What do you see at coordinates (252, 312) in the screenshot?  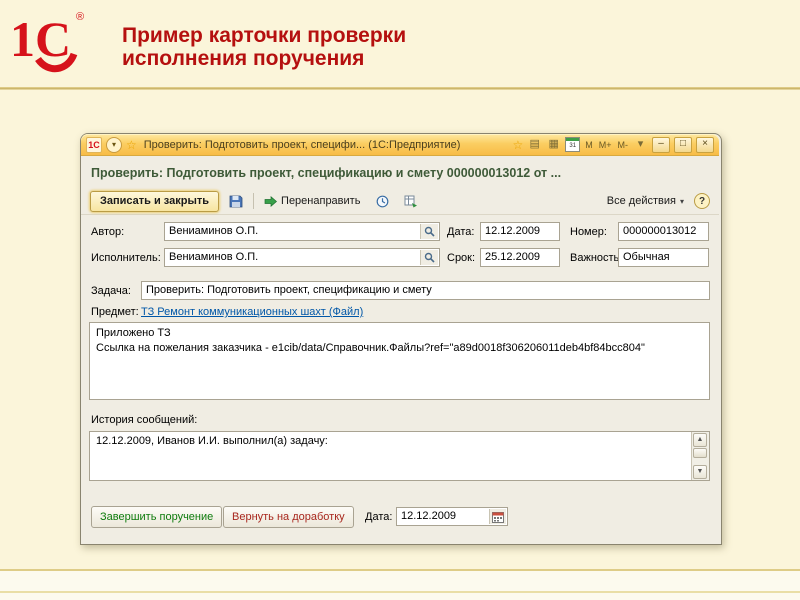 I see `subject-file-link: ТЗ Ремонт коммуникационных шахт (Файл)` at bounding box center [252, 312].